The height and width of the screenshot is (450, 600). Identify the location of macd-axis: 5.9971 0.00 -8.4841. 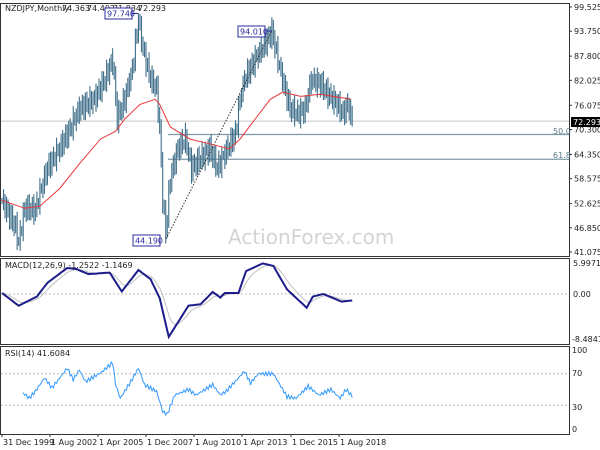
(586, 301).